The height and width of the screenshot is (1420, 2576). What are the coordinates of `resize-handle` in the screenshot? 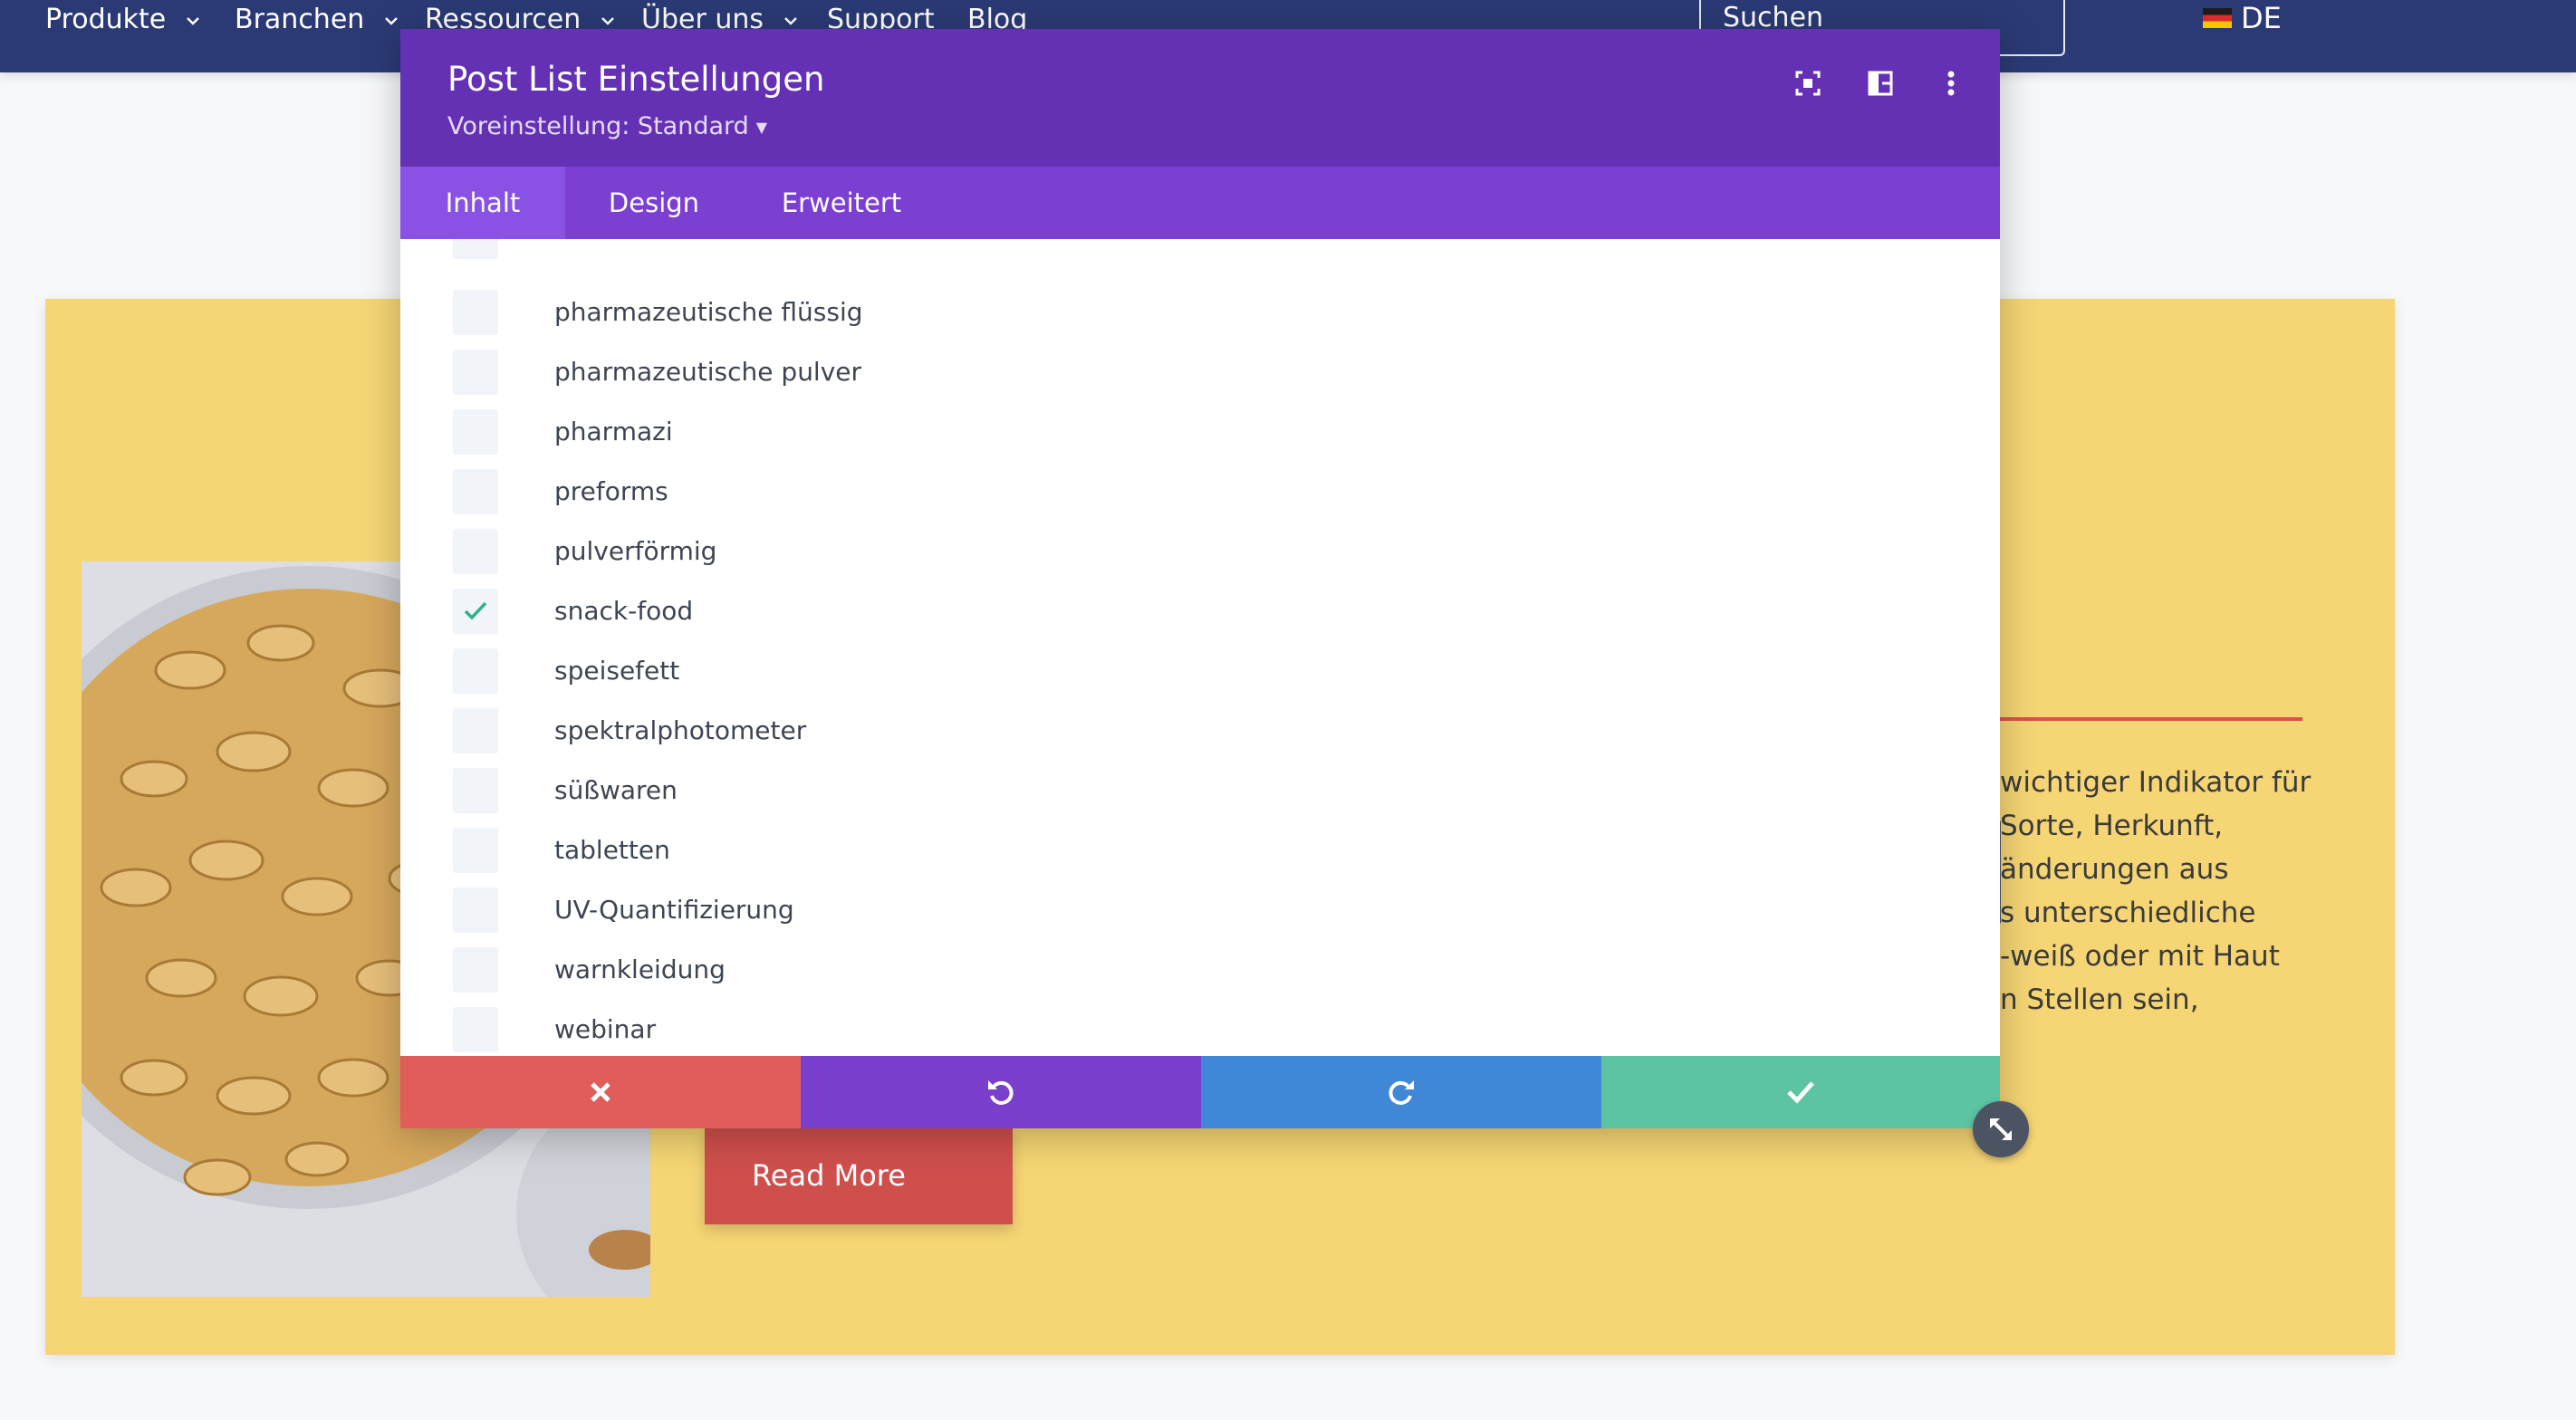 It's located at (2001, 1129).